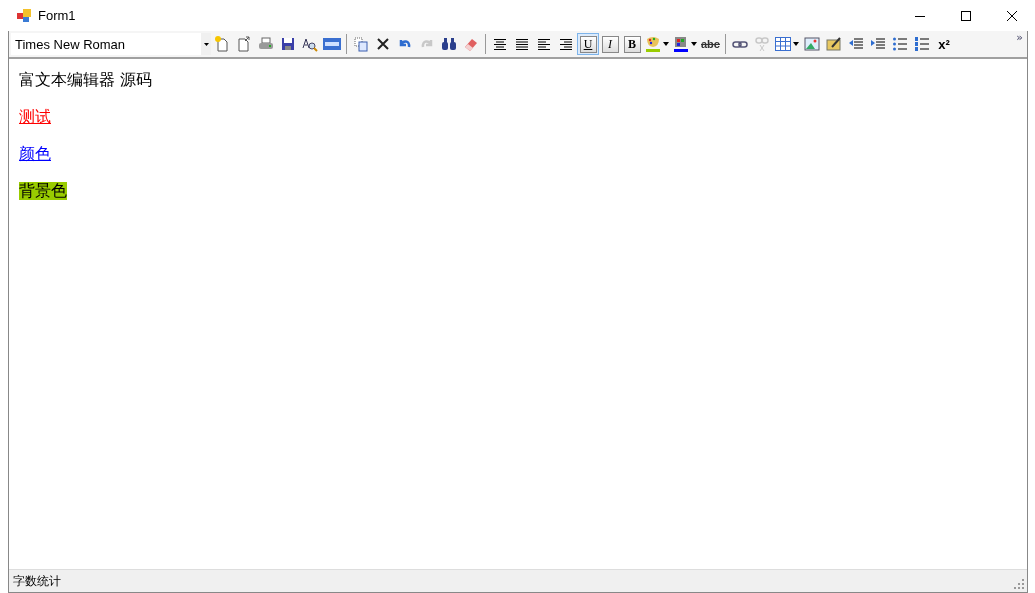 The height and width of the screenshot is (593, 1035). What do you see at coordinates (761, 44) in the screenshot?
I see `unlink-icon` at bounding box center [761, 44].